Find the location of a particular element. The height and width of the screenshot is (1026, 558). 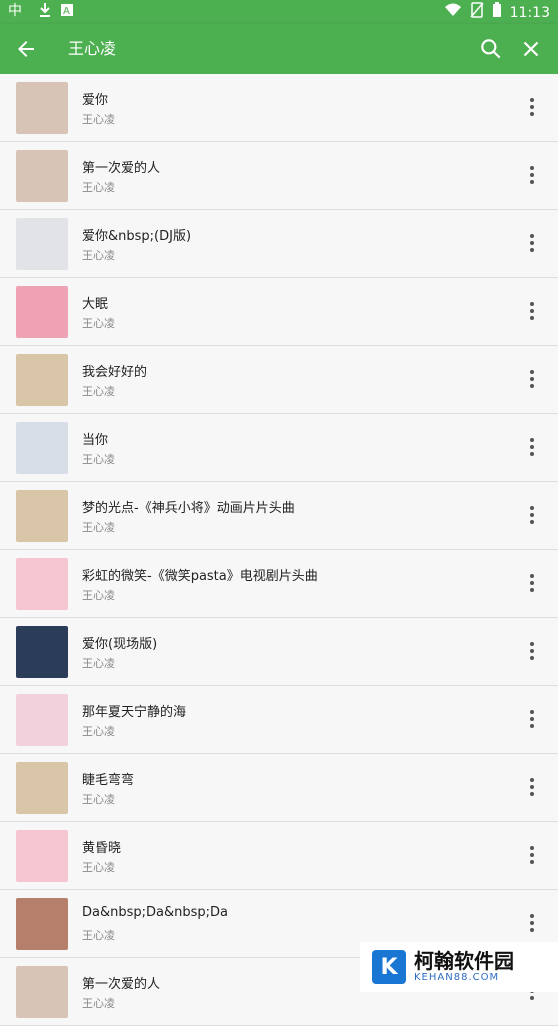

song-row: 当你 王心凌 is located at coordinates (279, 448).